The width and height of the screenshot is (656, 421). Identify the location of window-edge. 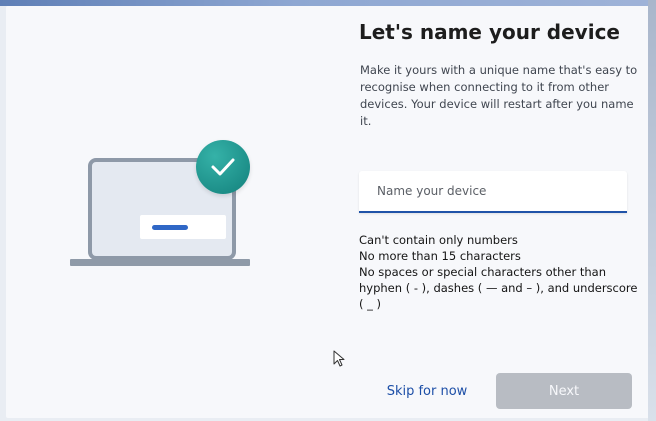
(652, 210).